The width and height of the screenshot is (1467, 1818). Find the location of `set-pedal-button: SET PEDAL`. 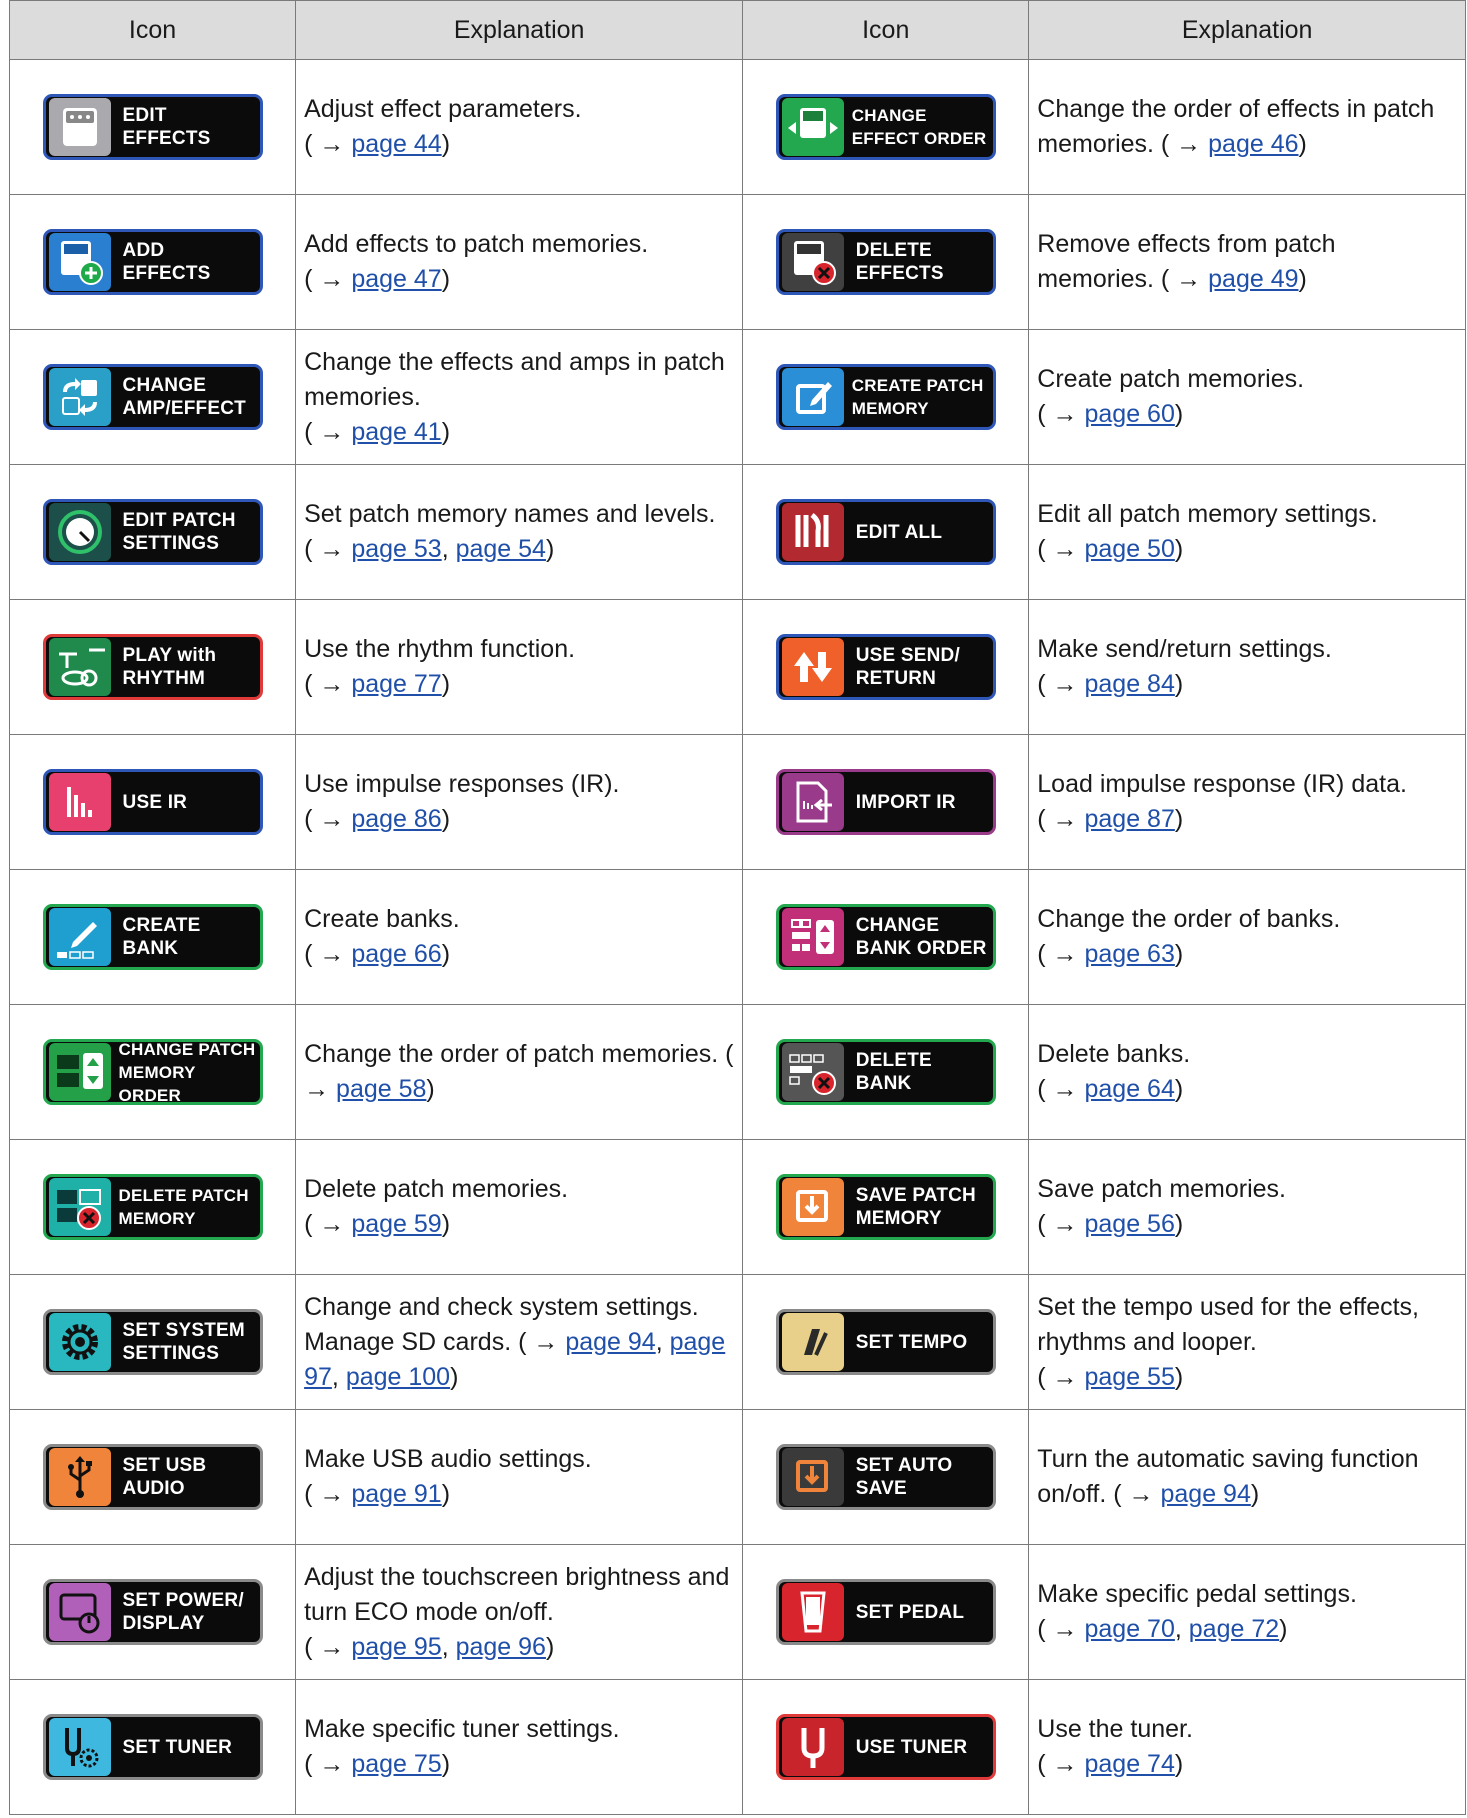

set-pedal-button: SET PEDAL is located at coordinates (885, 1612).